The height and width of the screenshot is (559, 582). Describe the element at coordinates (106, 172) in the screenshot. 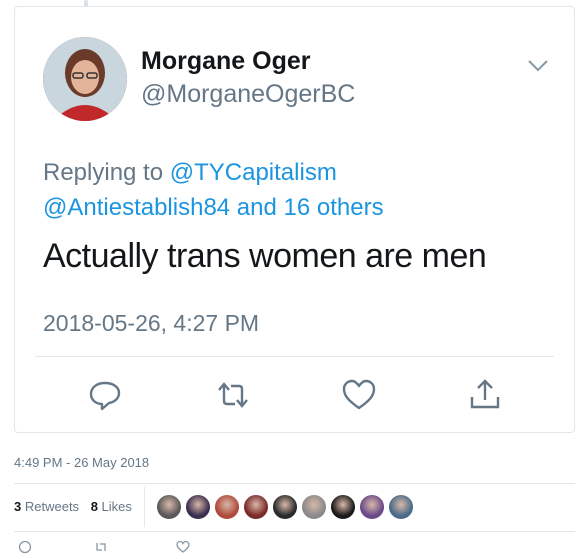

I see `replying-to-prefix: Replying to` at that location.